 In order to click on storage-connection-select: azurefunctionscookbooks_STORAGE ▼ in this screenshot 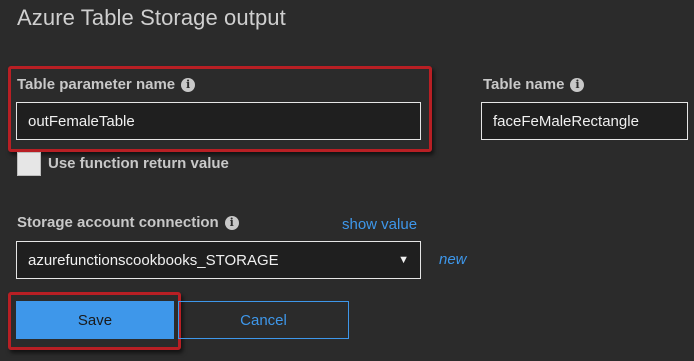, I will do `click(218, 260)`.